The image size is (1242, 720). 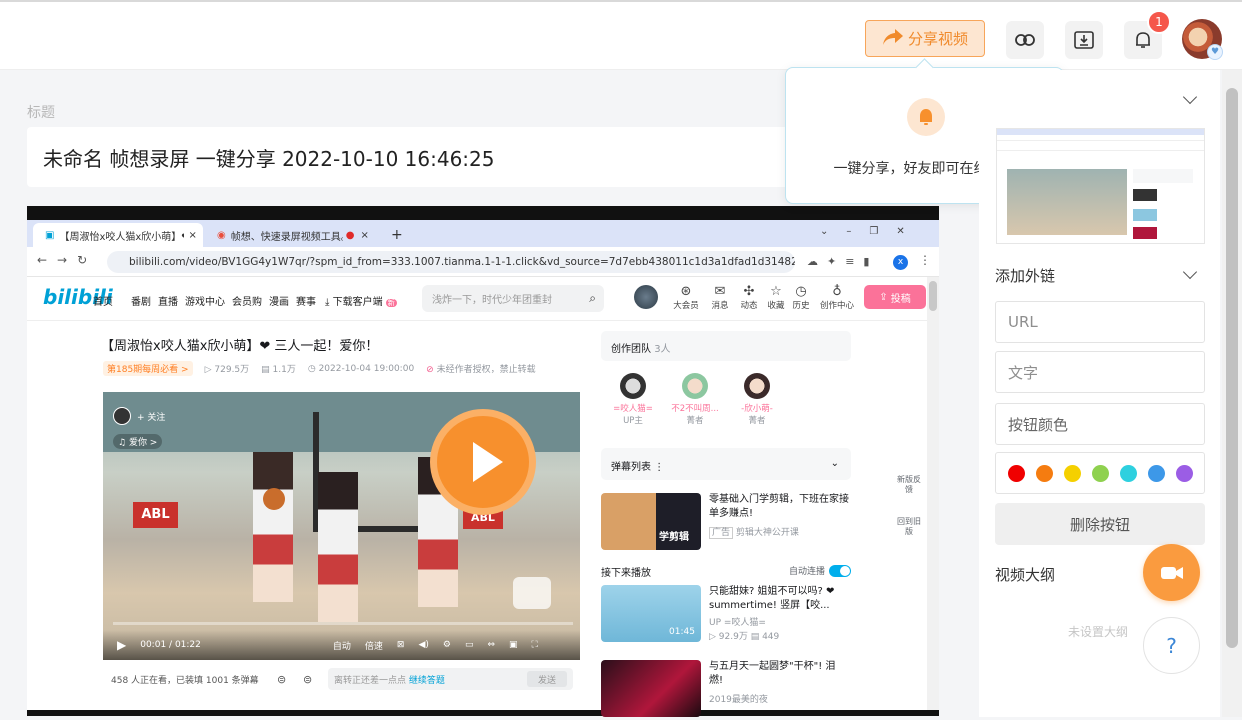 What do you see at coordinates (307, 679) in the screenshot?
I see `danmaku-settings-icon: ⊜` at bounding box center [307, 679].